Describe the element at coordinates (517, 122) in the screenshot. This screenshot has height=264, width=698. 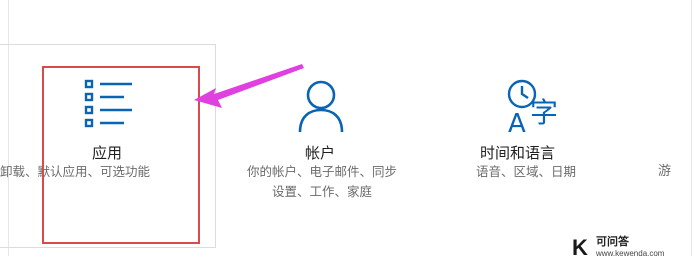
I see `svg-text: A` at that location.